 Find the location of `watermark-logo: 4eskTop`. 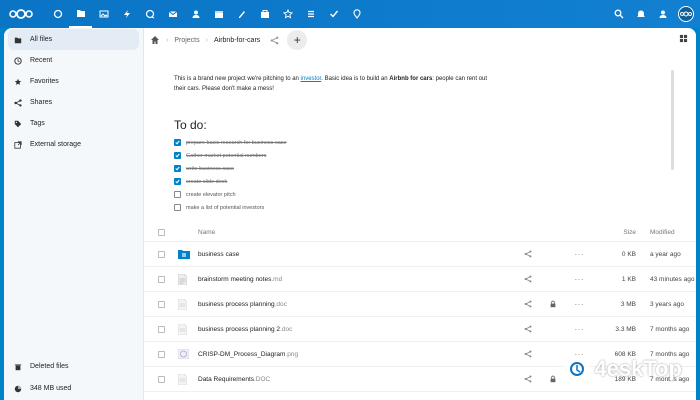

watermark-logo: 4eskTop is located at coordinates (623, 369).